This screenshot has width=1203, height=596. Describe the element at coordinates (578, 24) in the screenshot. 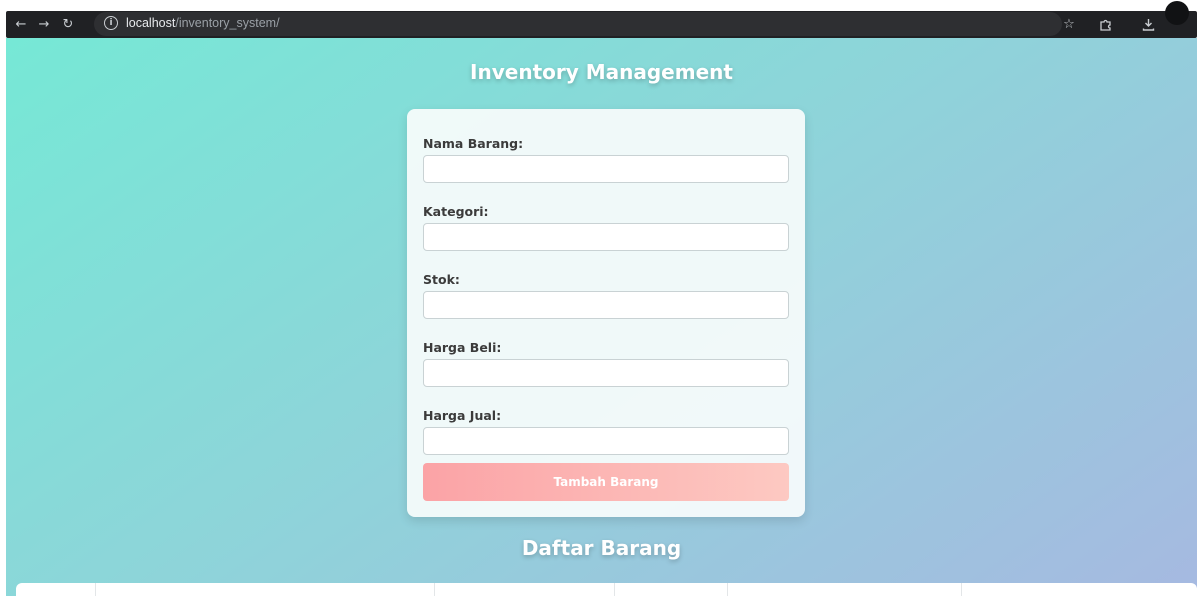

I see `address-bar: i localhost/inventory_system/` at that location.